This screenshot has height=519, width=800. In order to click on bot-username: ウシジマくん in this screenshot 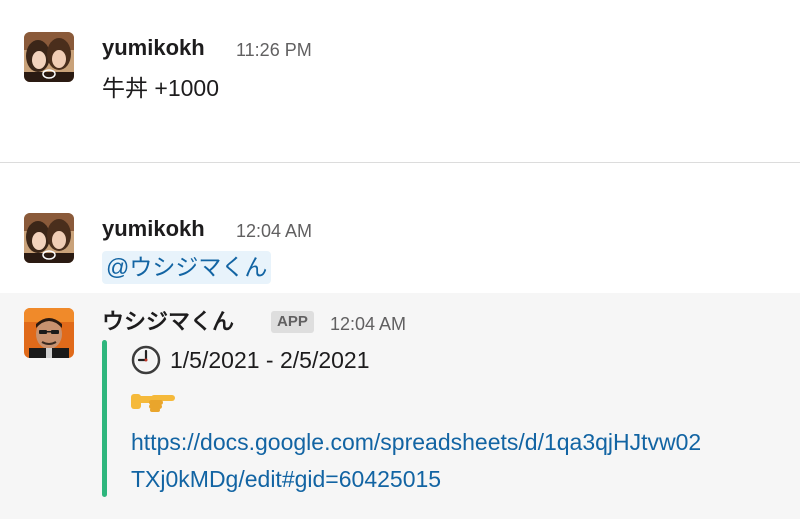, I will do `click(168, 322)`.